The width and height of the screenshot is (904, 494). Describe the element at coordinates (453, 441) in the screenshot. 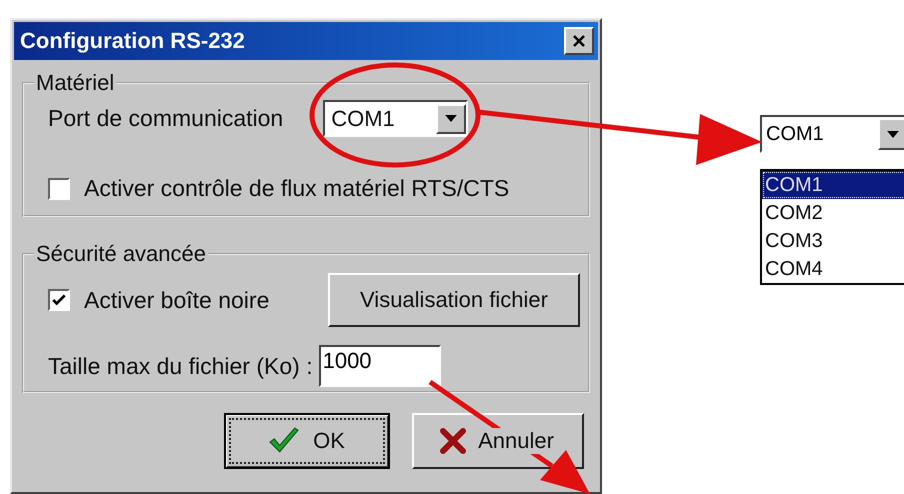

I see `cross-icon` at that location.